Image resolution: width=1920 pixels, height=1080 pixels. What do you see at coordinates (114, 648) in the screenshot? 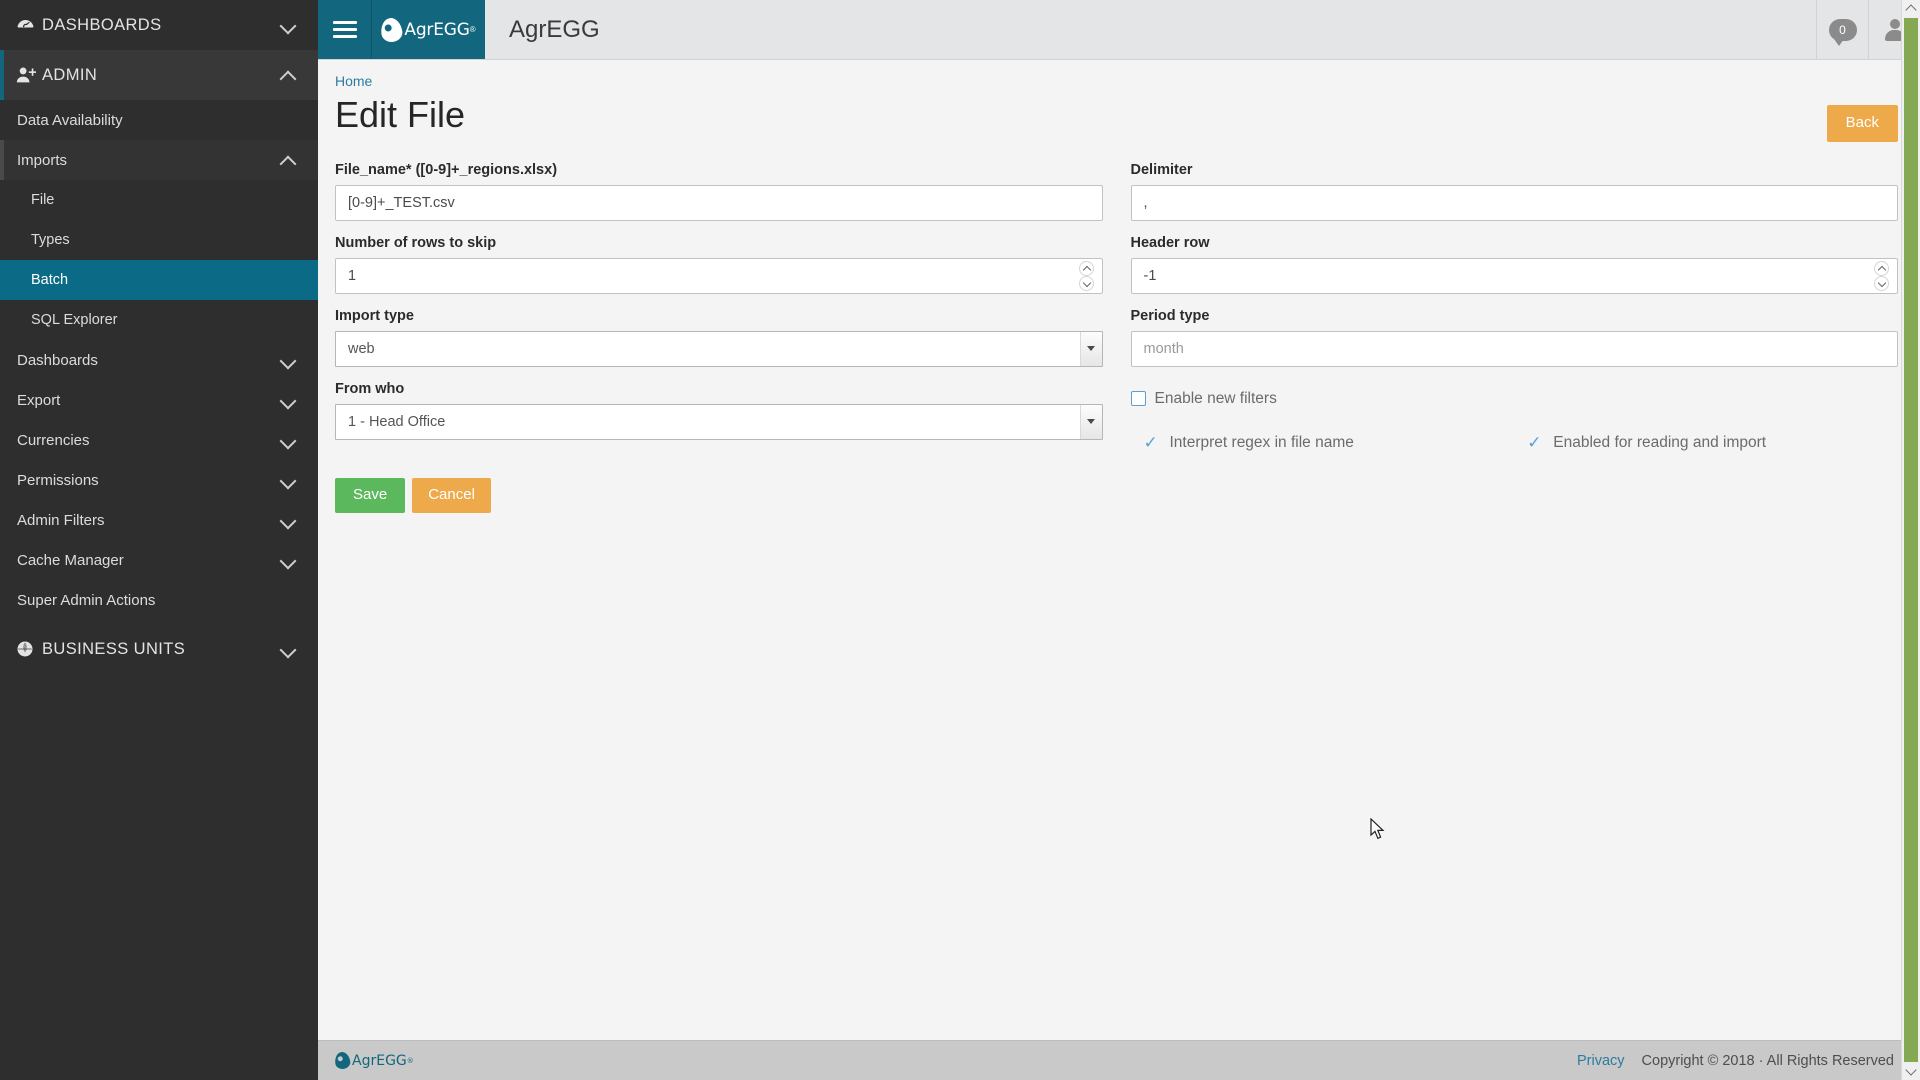
I see `sidebar-group-label: BUSINESS UNITS` at bounding box center [114, 648].